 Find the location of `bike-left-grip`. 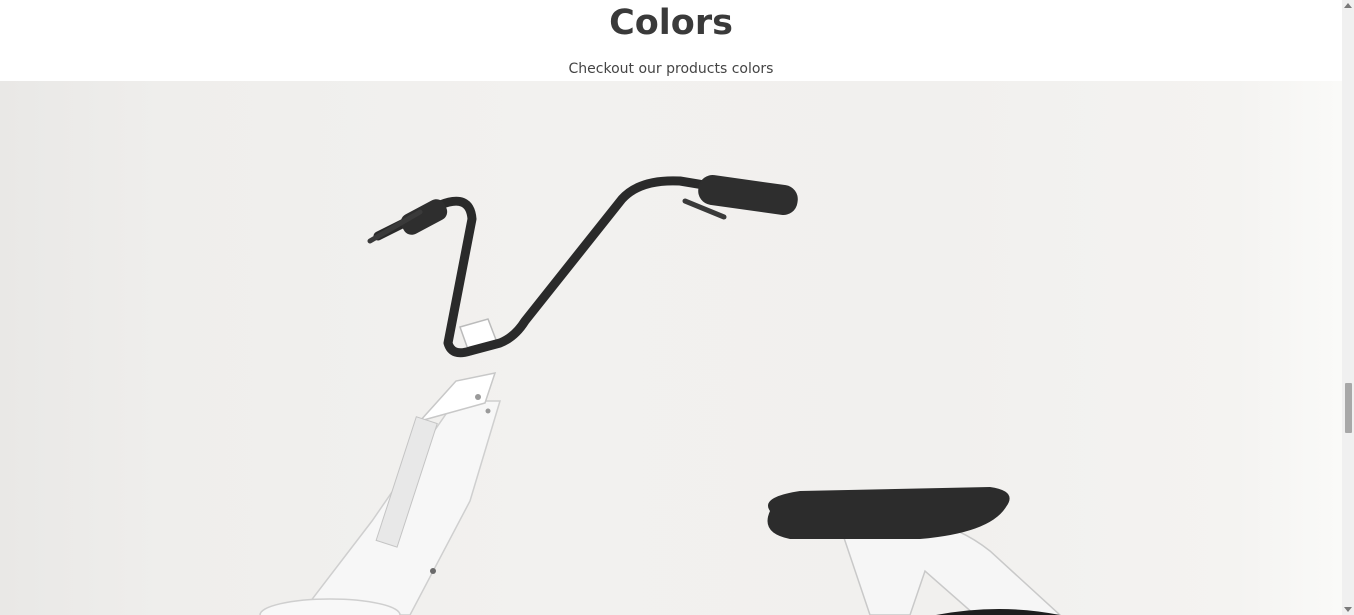

bike-left-grip is located at coordinates (424, 217).